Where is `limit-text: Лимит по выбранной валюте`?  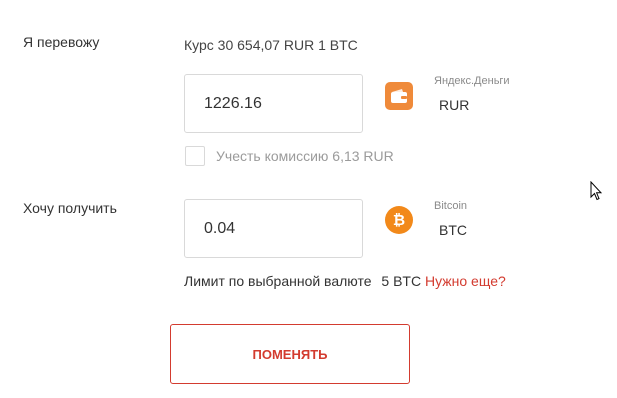
limit-text: Лимит по выбранной валюте is located at coordinates (278, 281).